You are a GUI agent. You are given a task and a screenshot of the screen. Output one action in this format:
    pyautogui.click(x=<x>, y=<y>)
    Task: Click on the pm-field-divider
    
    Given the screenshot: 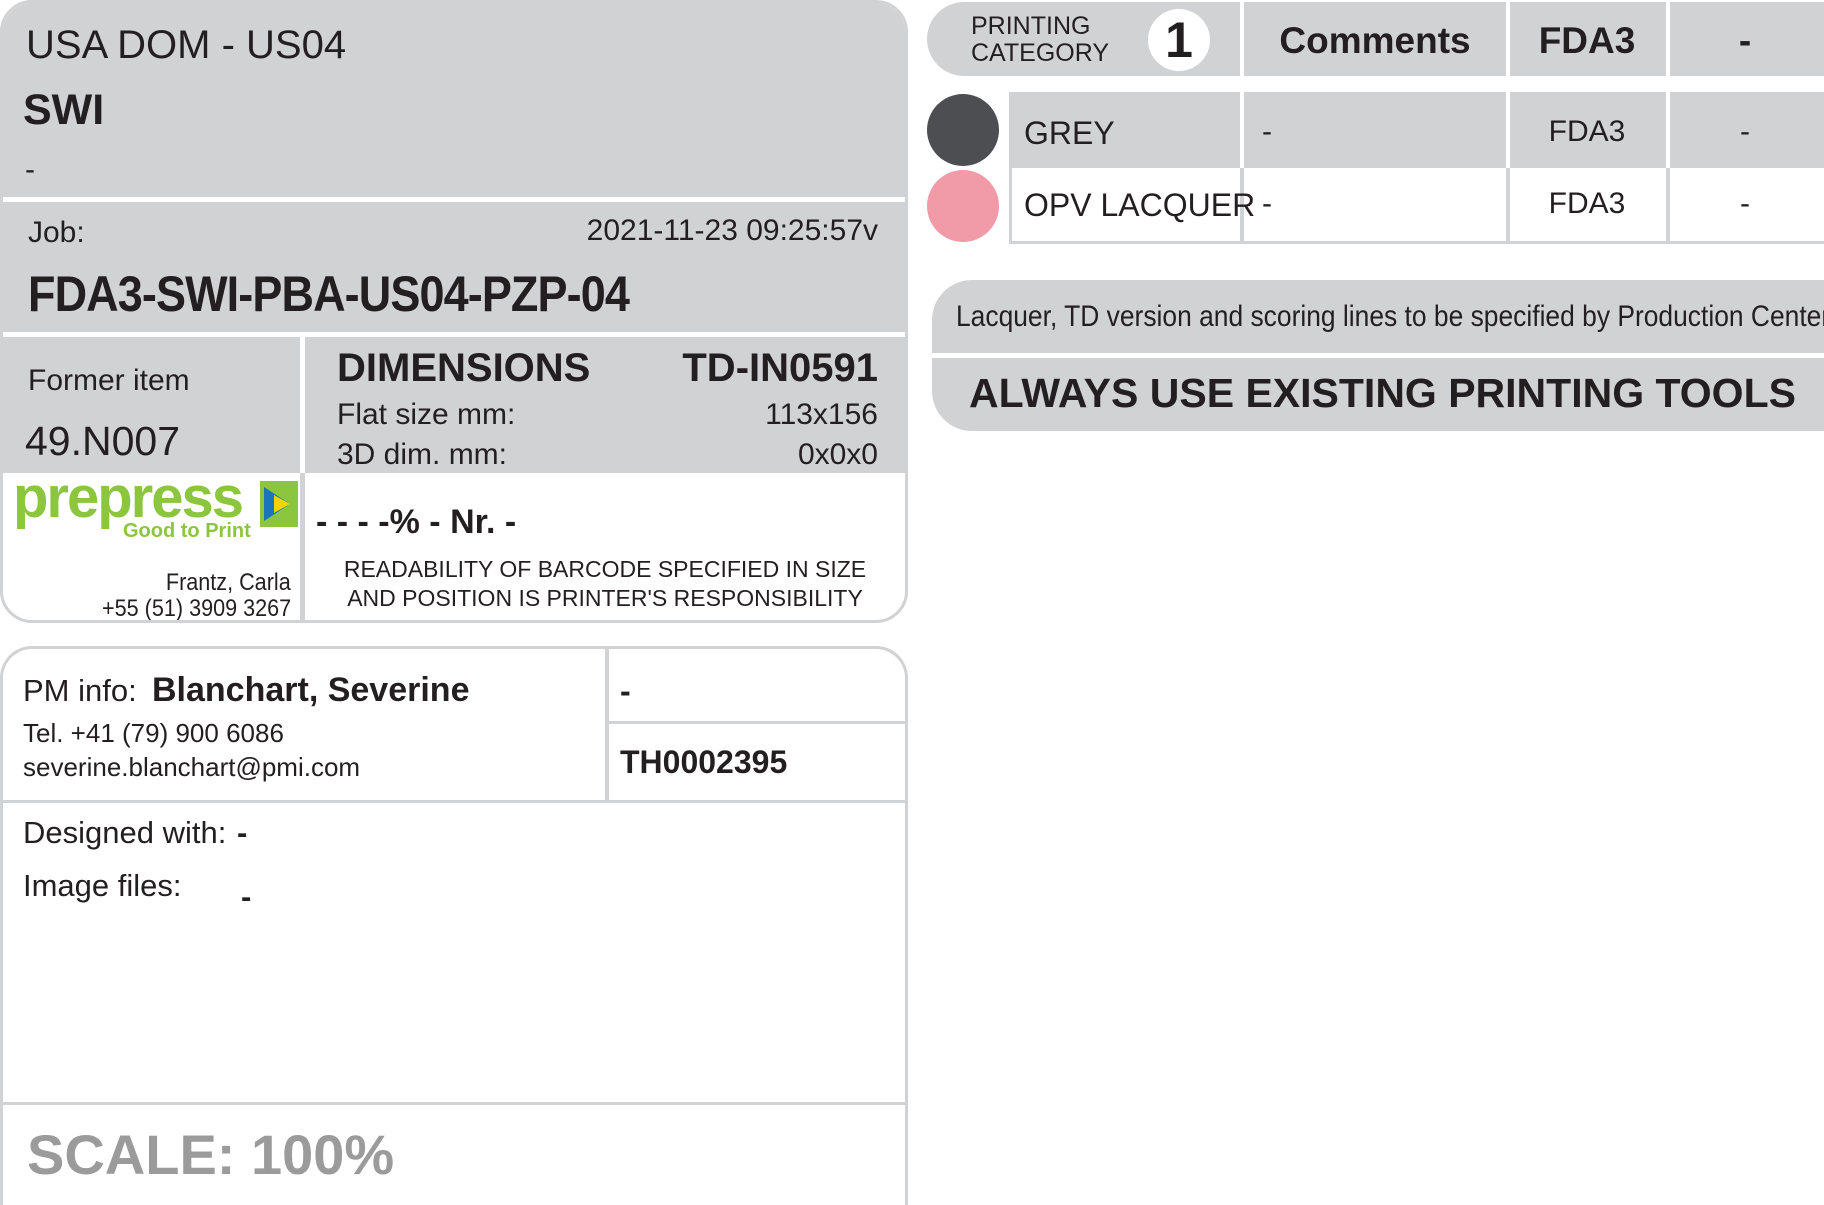 What is the action you would take?
    pyautogui.click(x=757, y=722)
    